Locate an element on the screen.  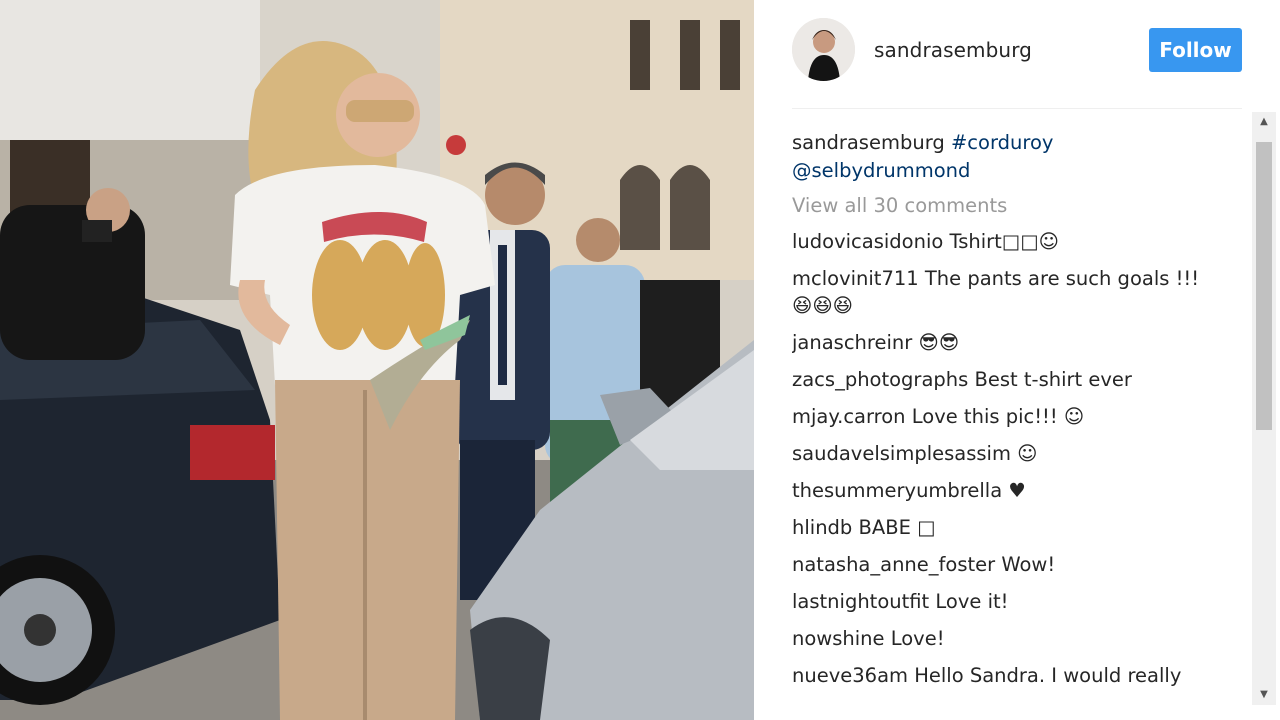
post-caption: sandrasemburg #corduroy @selbydrummond is located at coordinates (1007, 157).